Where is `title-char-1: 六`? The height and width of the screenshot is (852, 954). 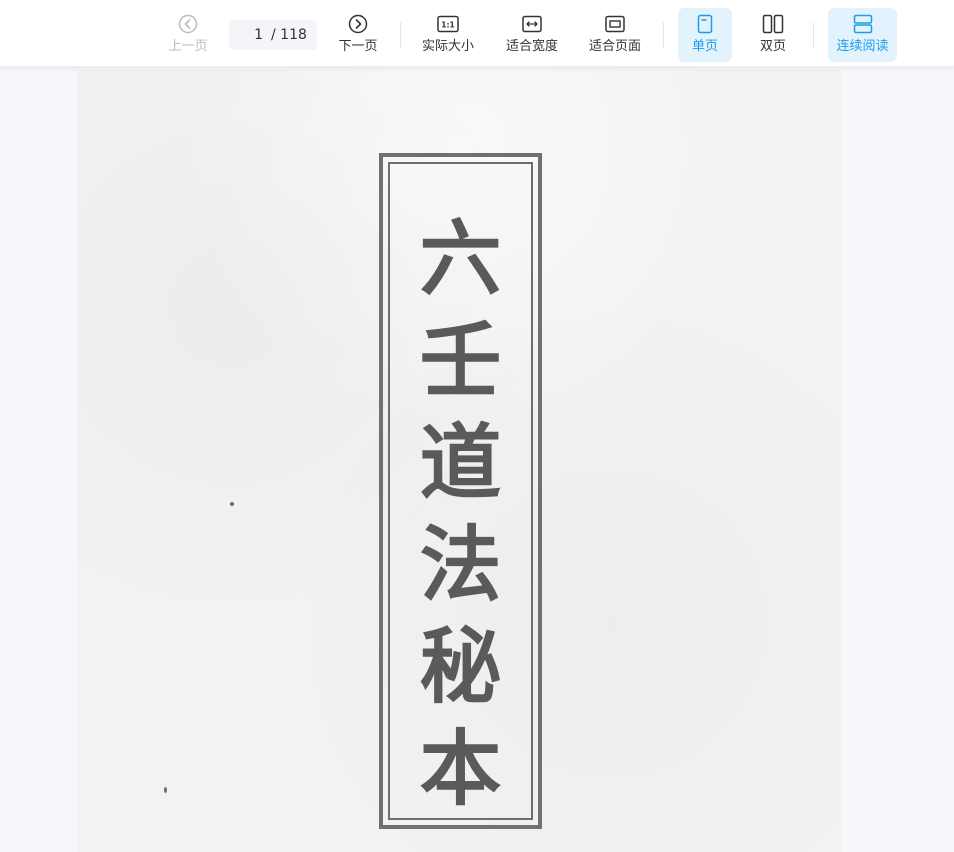
title-char-1: 六 is located at coordinates (460, 259).